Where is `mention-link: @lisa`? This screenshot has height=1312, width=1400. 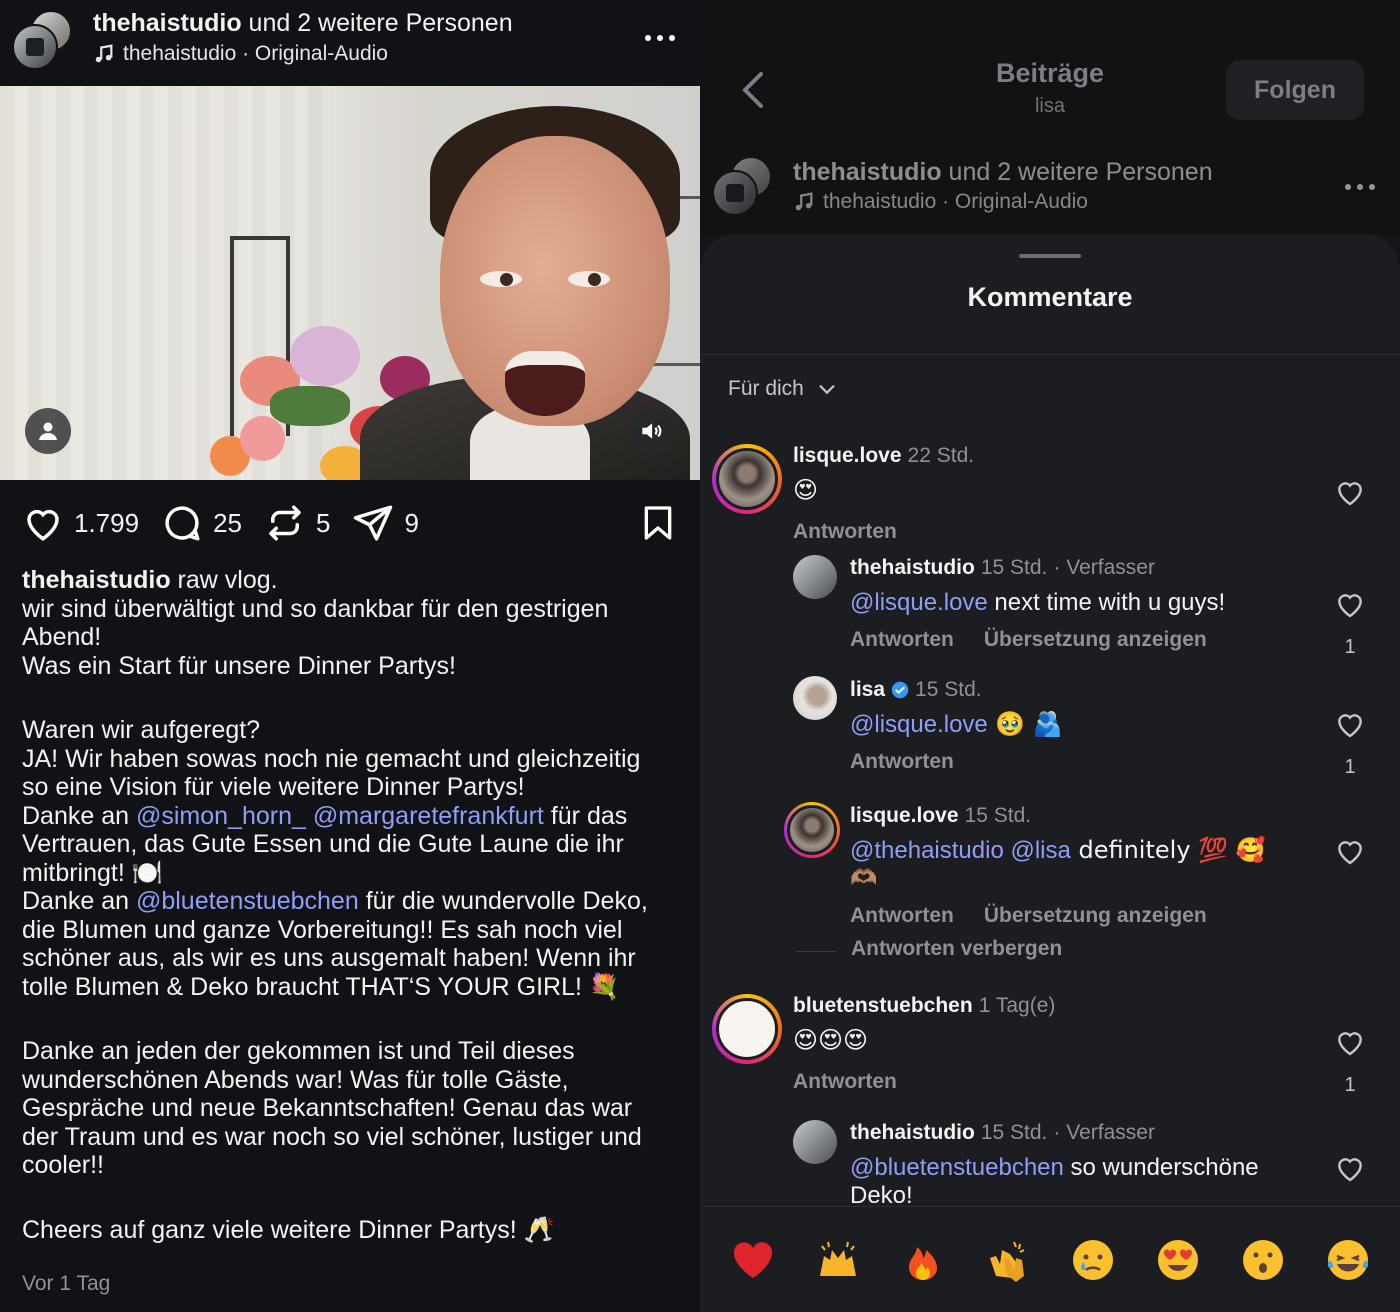
mention-link: @lisa is located at coordinates (1040, 850).